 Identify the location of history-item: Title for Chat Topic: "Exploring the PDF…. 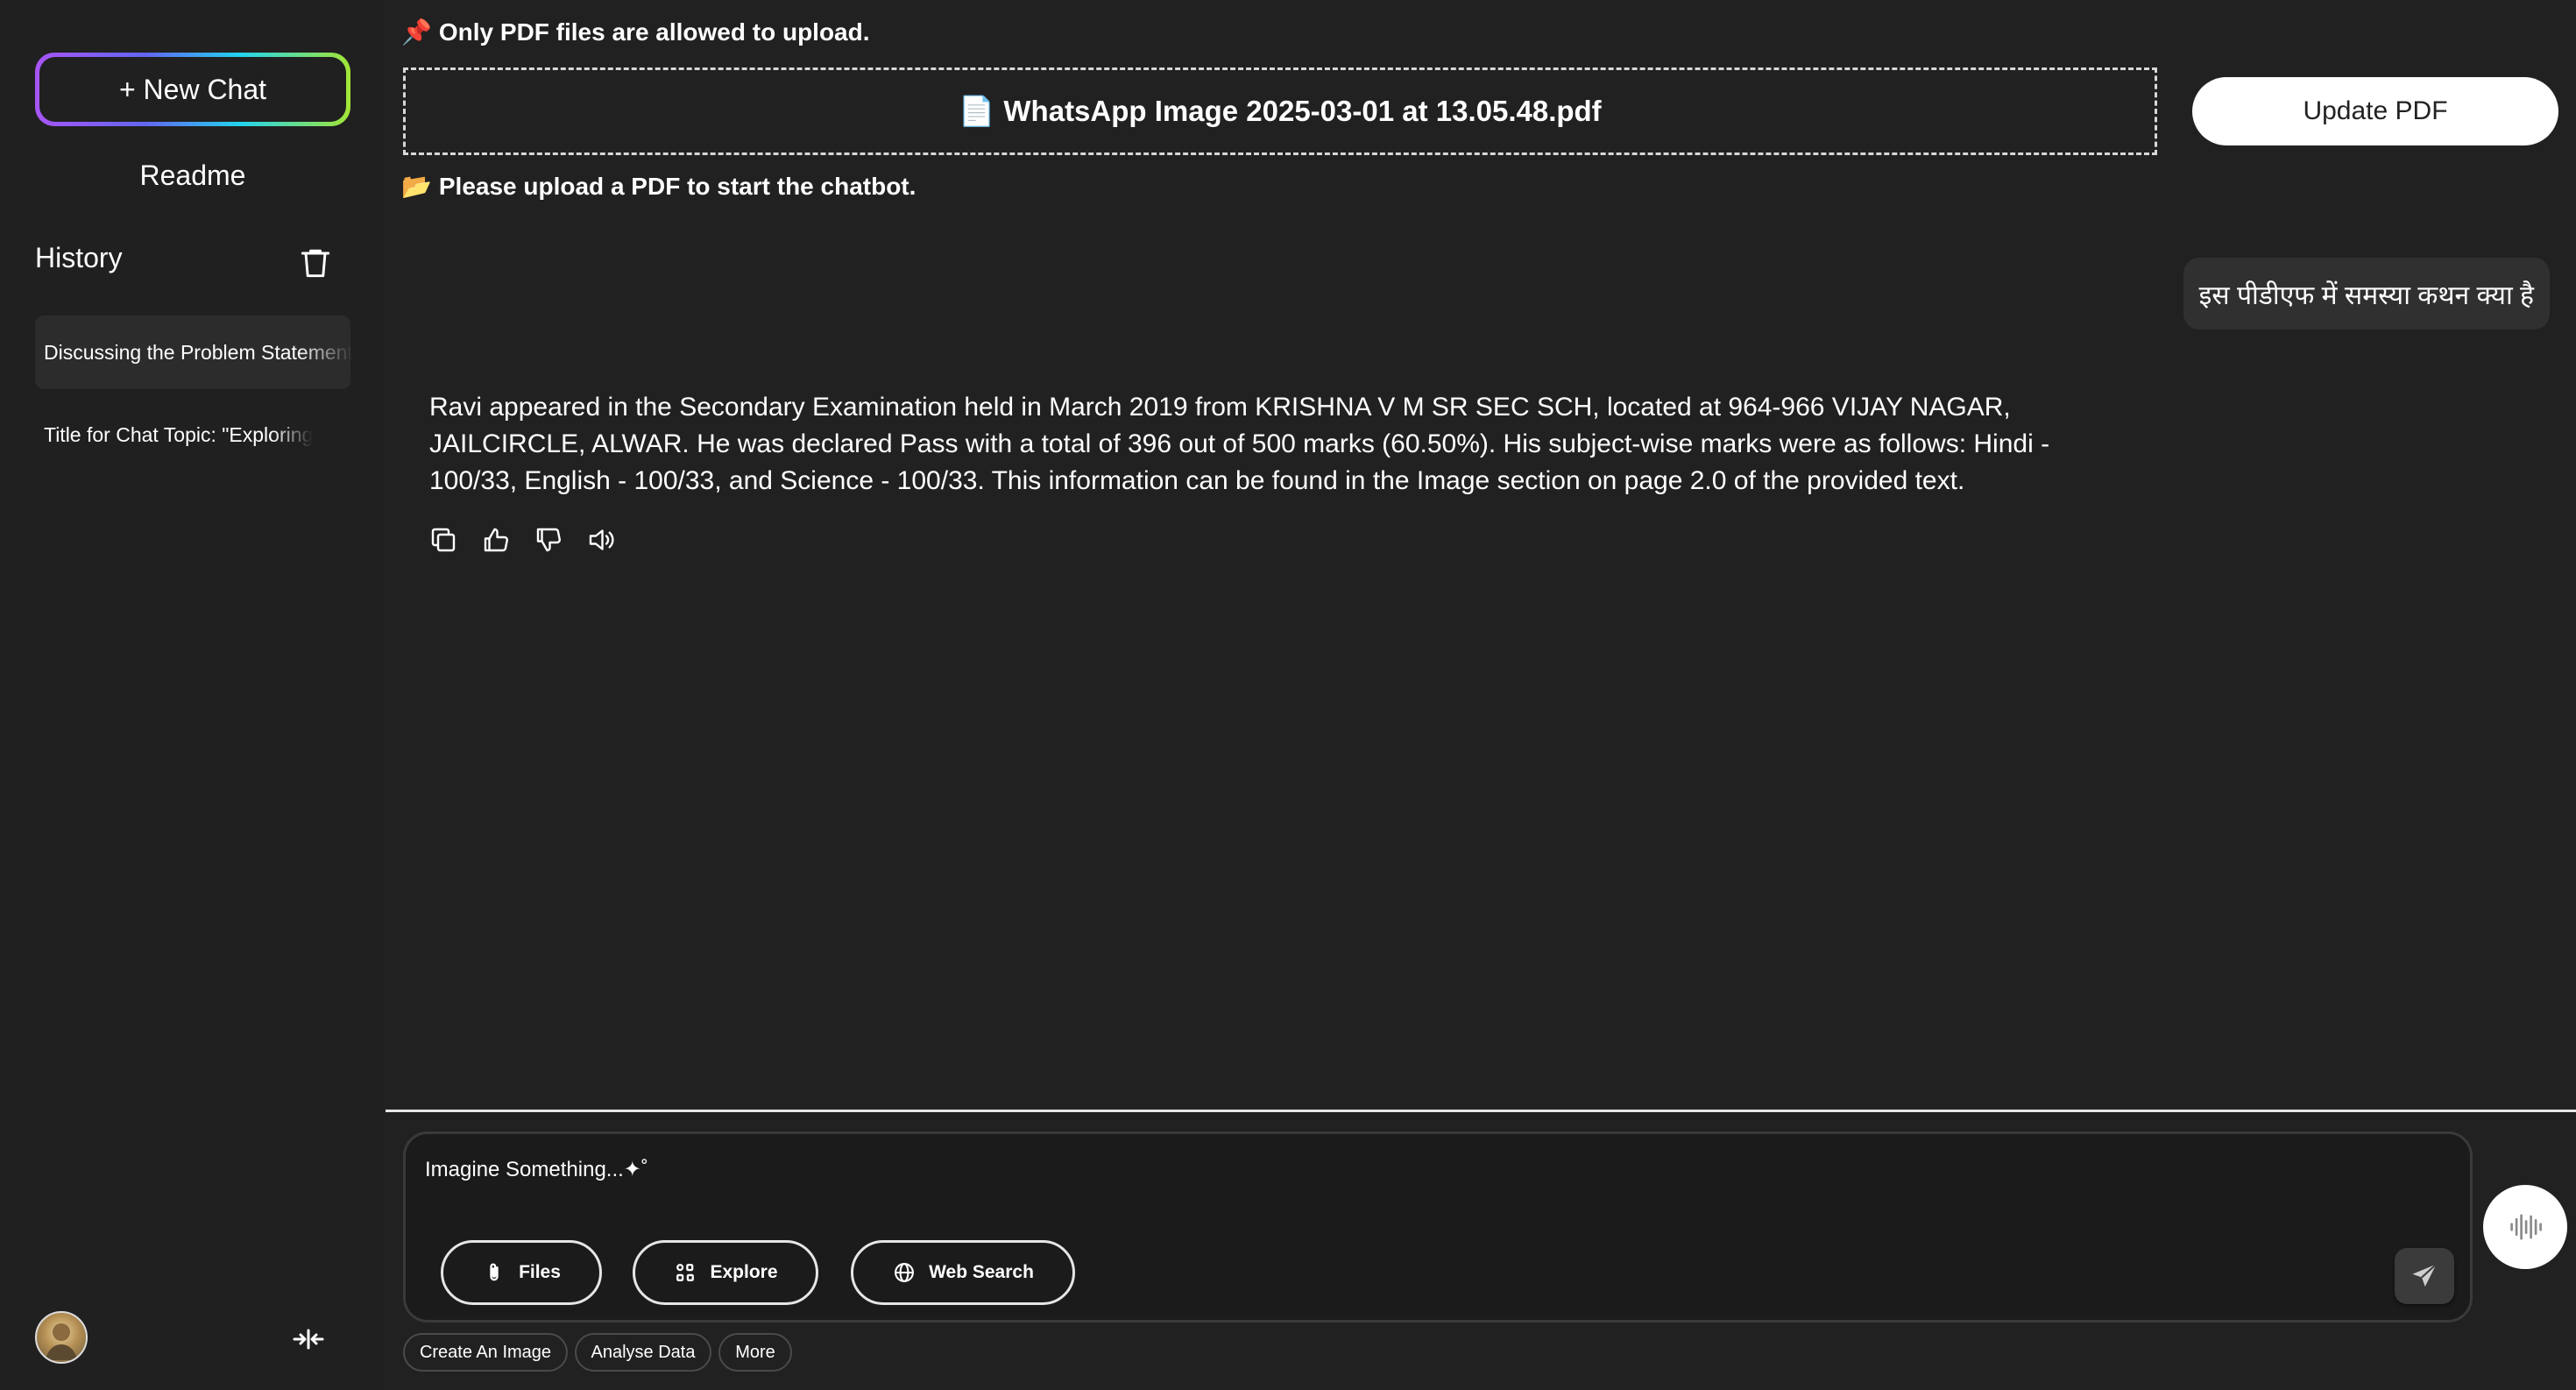
(192, 435).